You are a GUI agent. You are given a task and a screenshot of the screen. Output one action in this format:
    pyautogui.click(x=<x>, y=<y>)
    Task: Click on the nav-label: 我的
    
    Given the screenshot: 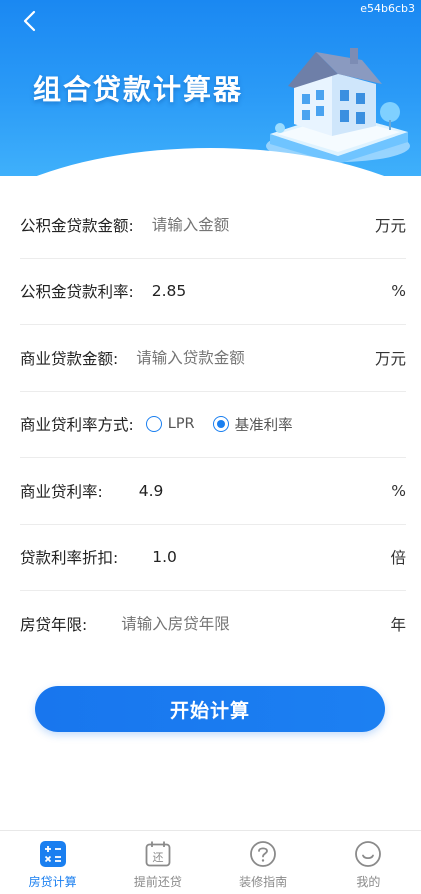 What is the action you would take?
    pyautogui.click(x=368, y=882)
    